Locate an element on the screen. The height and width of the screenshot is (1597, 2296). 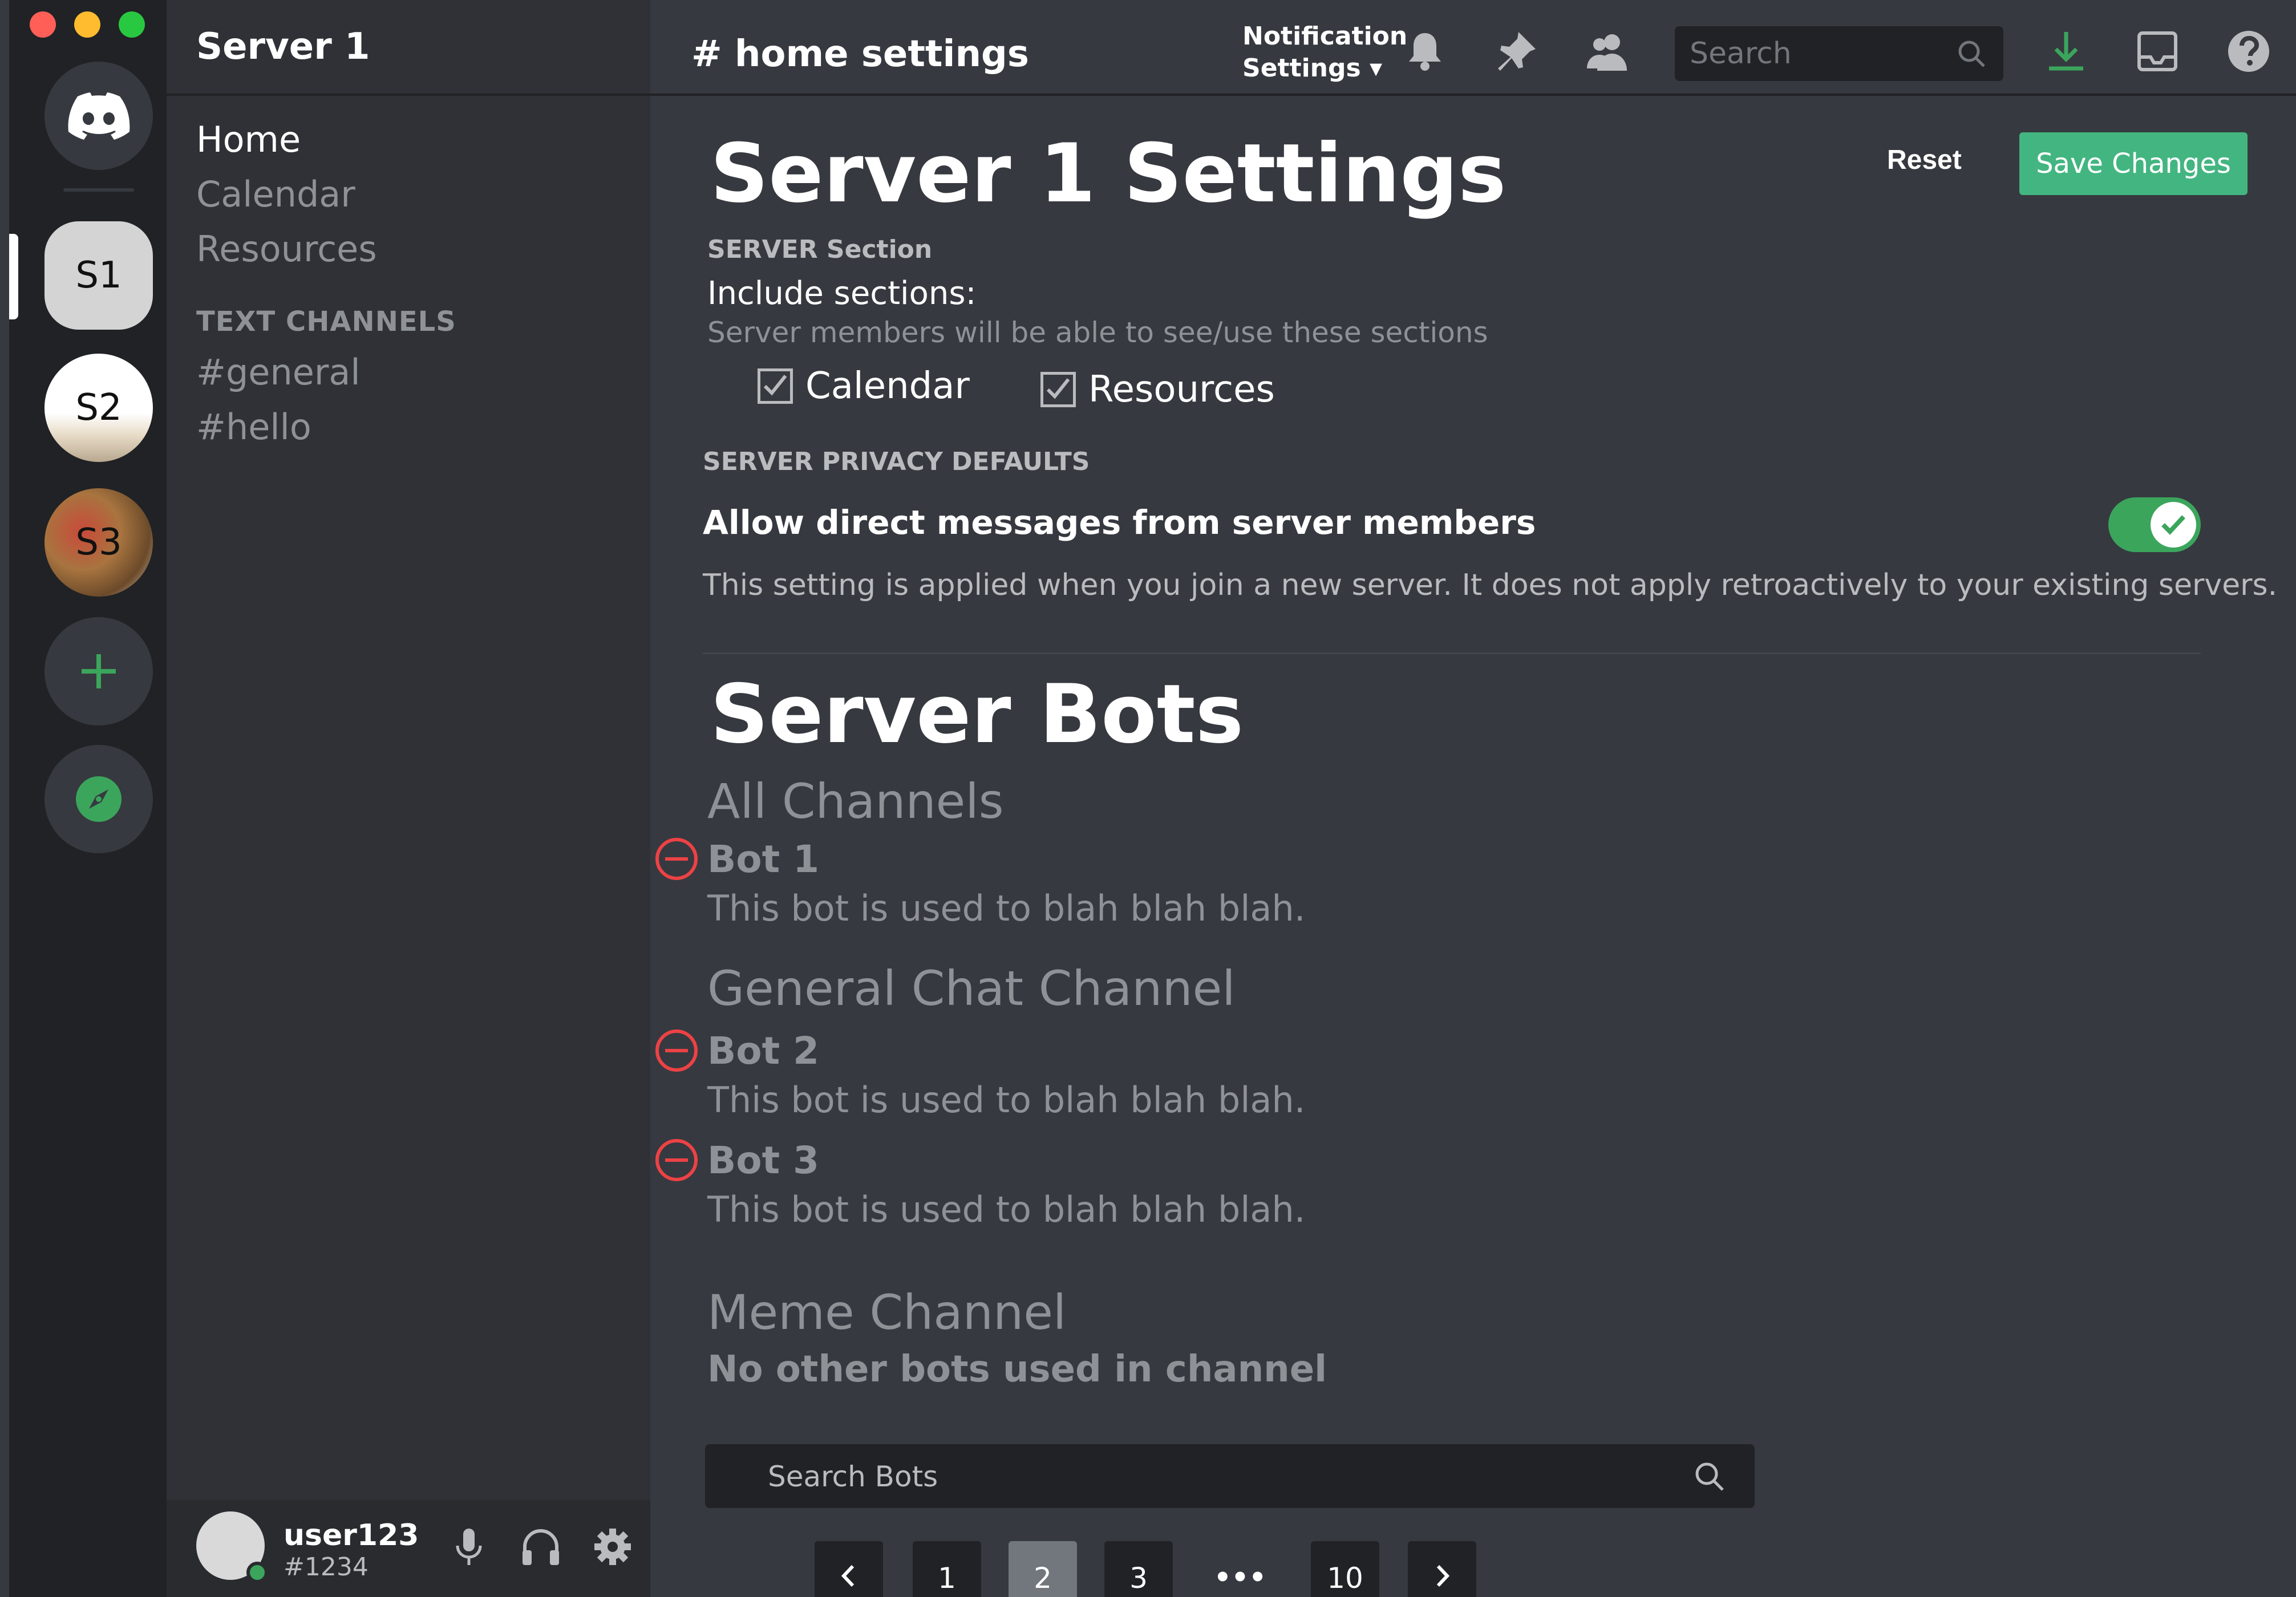
selected-server-indicator is located at coordinates (13, 277).